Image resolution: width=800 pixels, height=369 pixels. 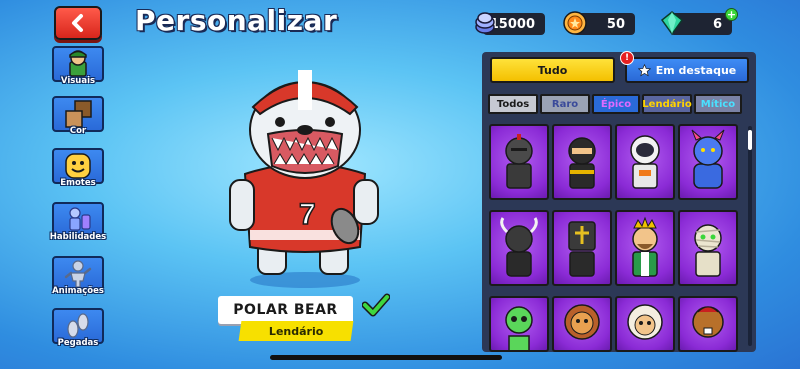 I want to click on sheep-skin-icon, so click(x=645, y=322).